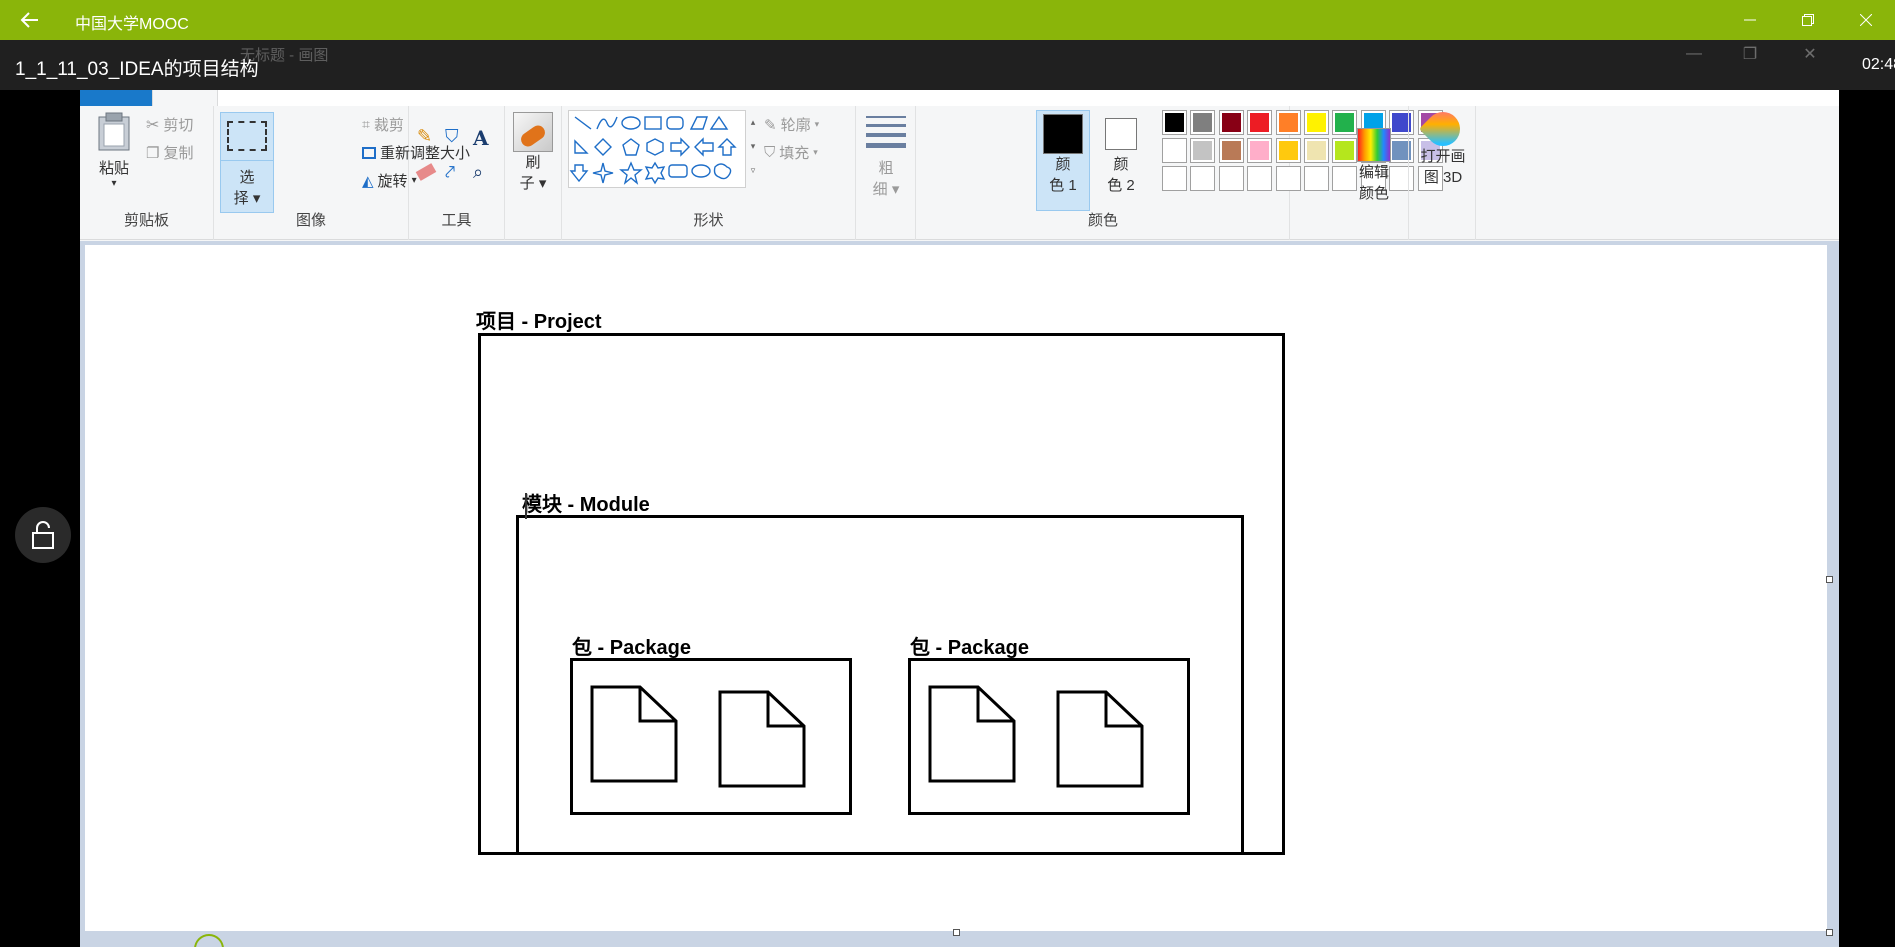  I want to click on paint-restore-icon: ❐, so click(1750, 54).